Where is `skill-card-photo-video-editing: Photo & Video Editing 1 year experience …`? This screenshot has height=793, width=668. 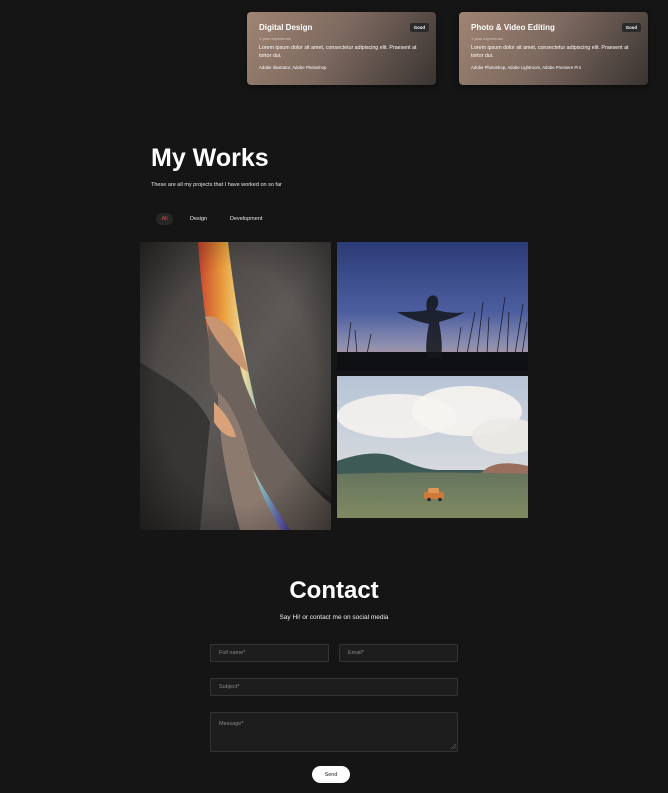
skill-card-photo-video-editing: Photo & Video Editing 1 year experience … is located at coordinates (553, 48).